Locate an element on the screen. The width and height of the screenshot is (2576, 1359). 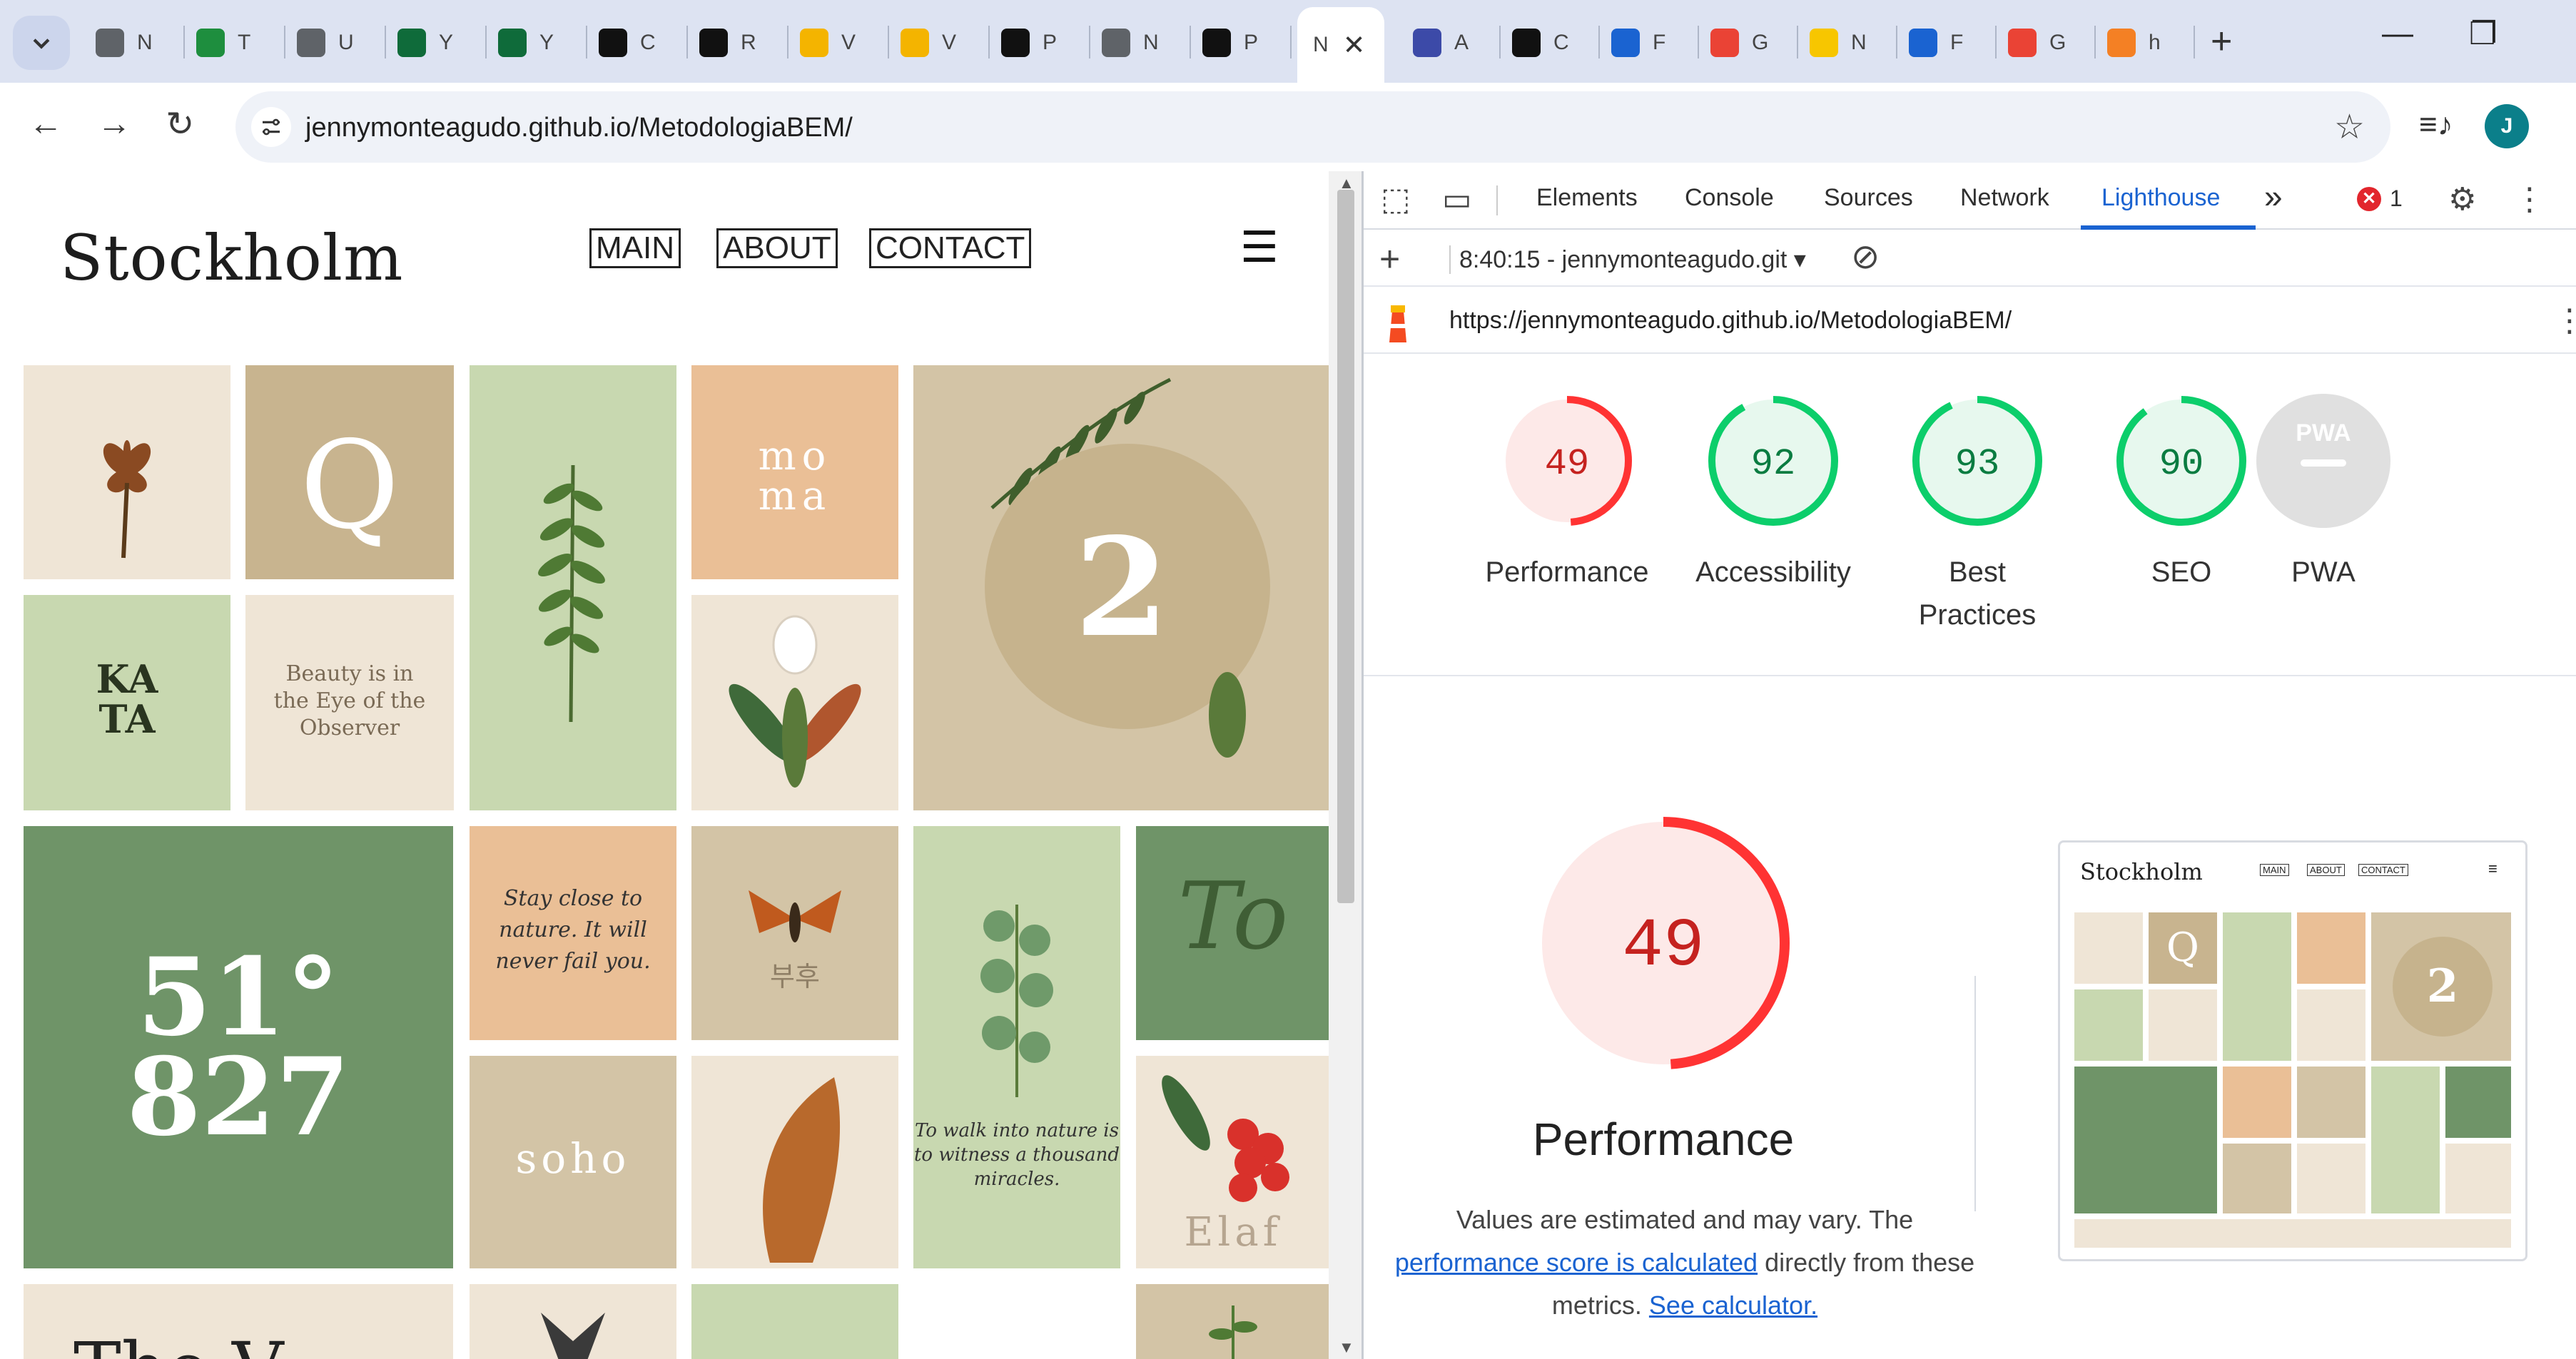
gauge-performance: 49 Performance is located at coordinates (1567, 492).